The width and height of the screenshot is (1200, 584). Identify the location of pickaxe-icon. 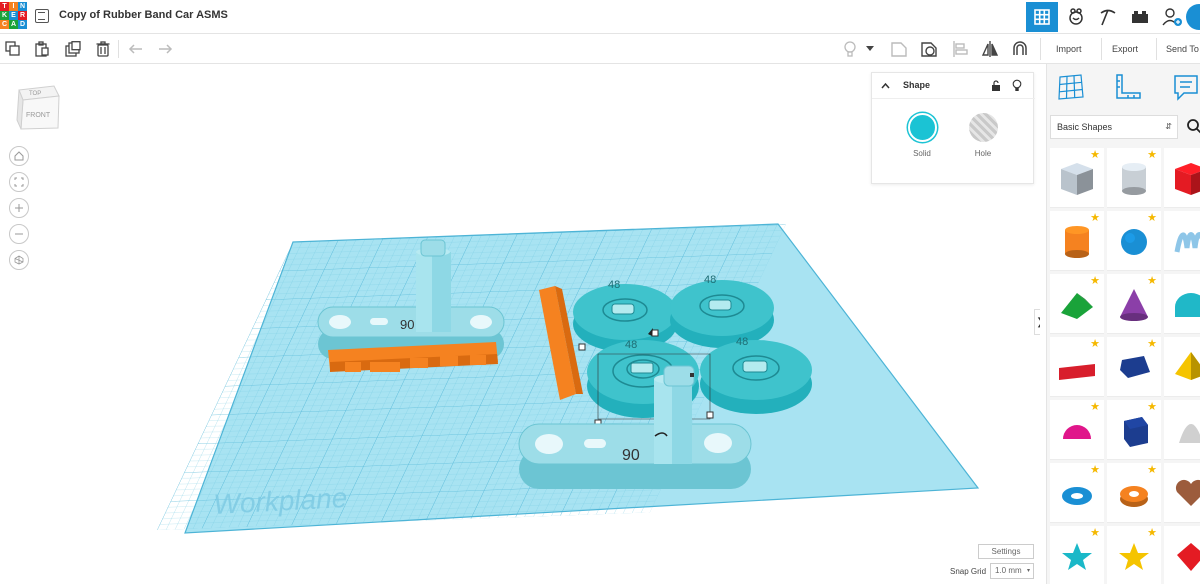
(1108, 17).